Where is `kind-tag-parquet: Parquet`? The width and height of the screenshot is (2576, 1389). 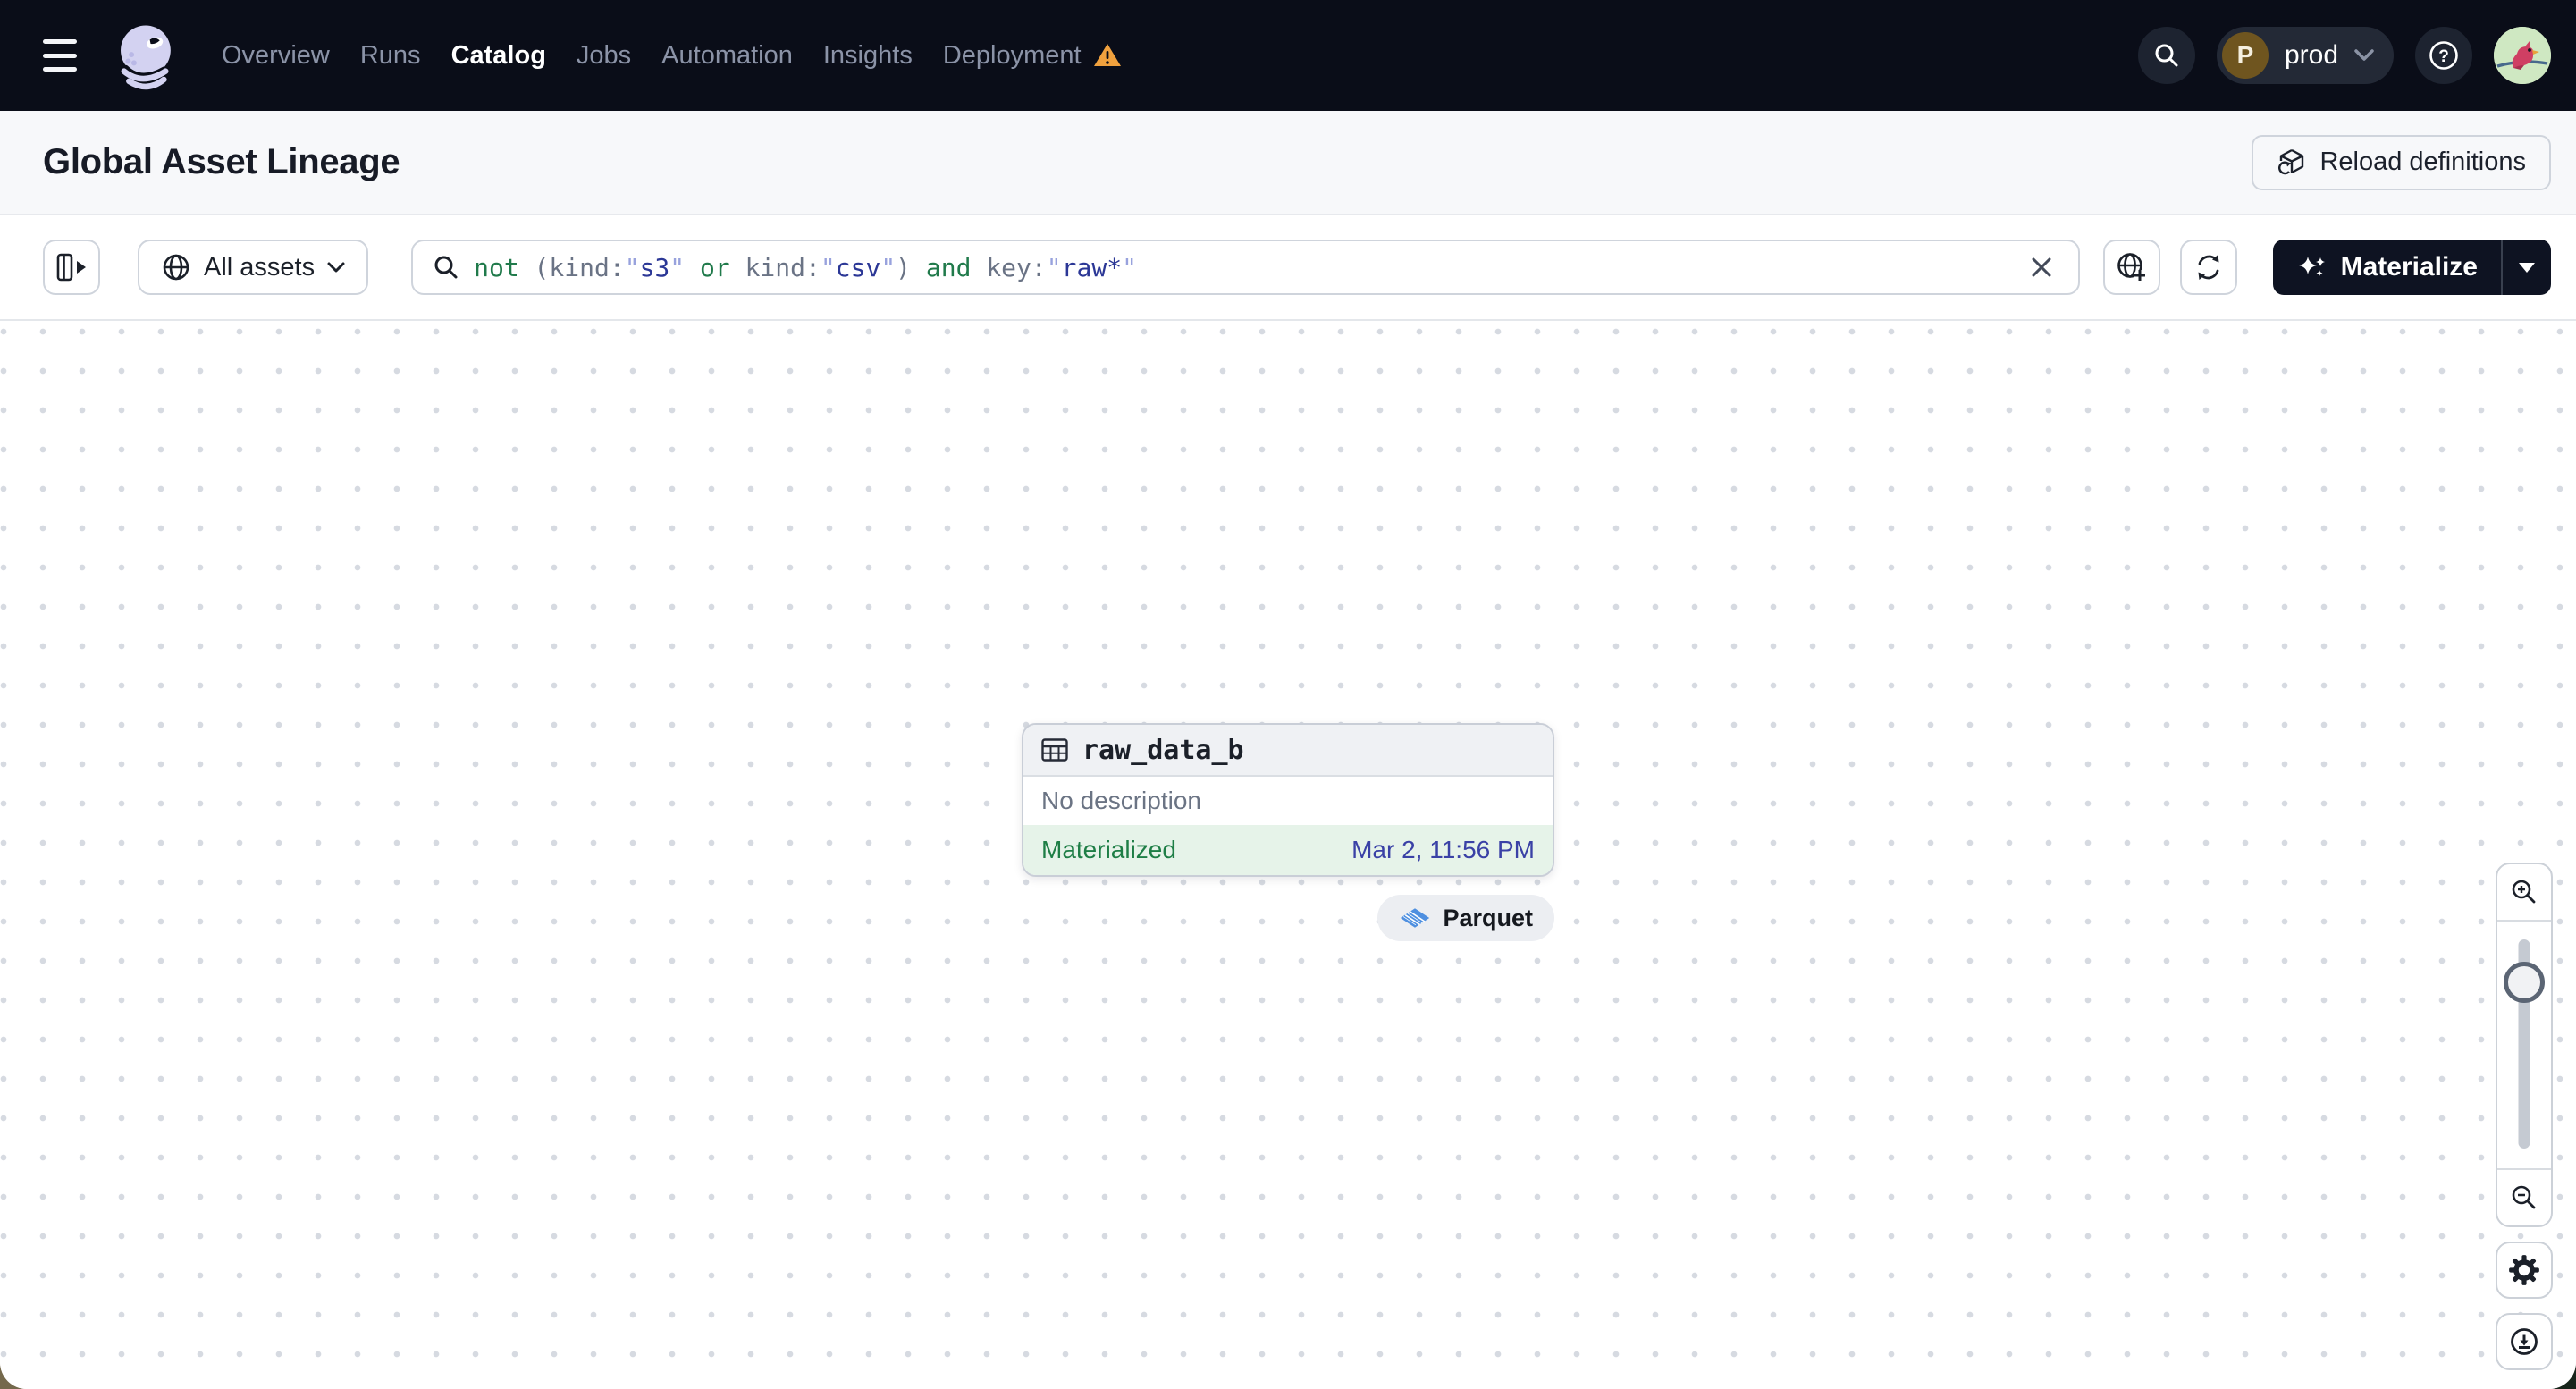 kind-tag-parquet: Parquet is located at coordinates (1466, 918).